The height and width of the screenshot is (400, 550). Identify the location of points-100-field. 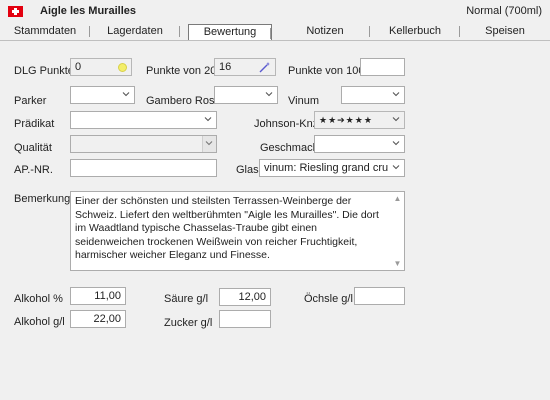
(382, 67).